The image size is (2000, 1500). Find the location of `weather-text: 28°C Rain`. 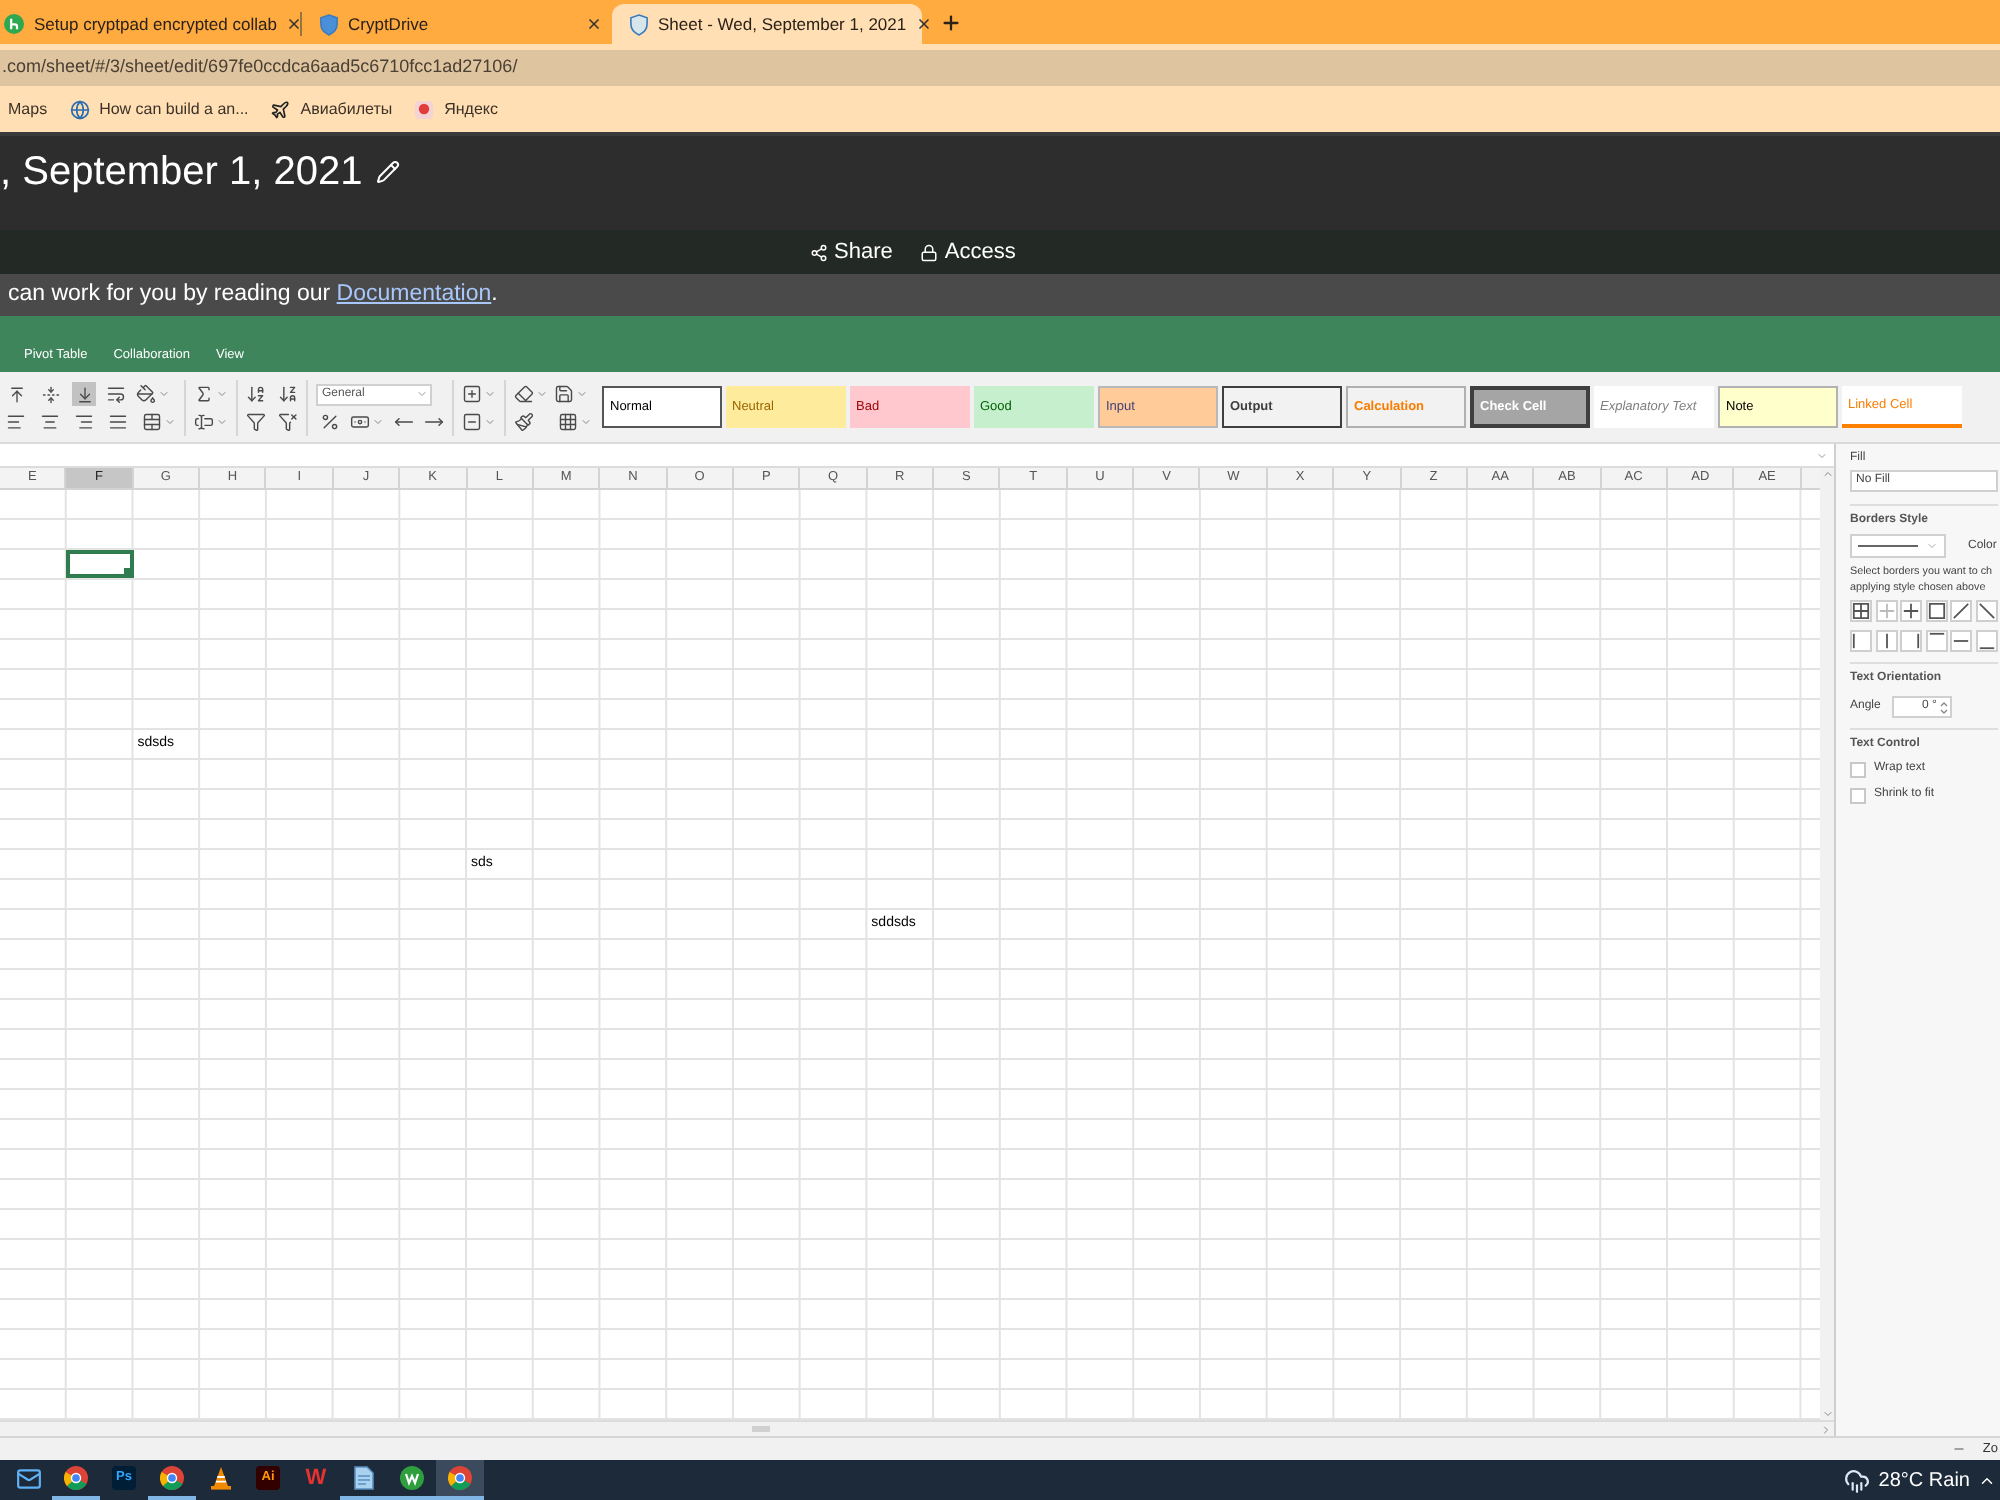

weather-text: 28°C Rain is located at coordinates (1924, 1480).